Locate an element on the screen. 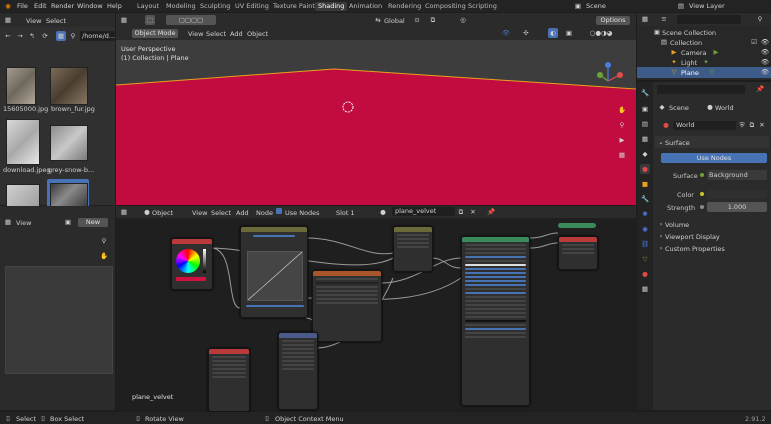 Image resolution: width=771 pixels, height=424 pixels. outliner-item-light: Light is located at coordinates (689, 63).